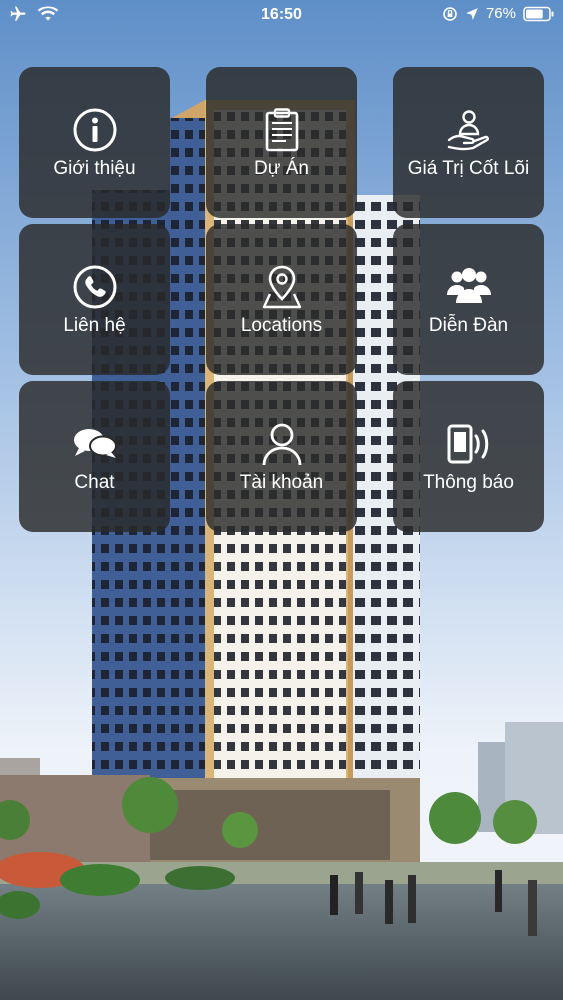 The width and height of the screenshot is (563, 1000). What do you see at coordinates (94, 168) in the screenshot?
I see `menu-tile-label: Giới thiệu` at bounding box center [94, 168].